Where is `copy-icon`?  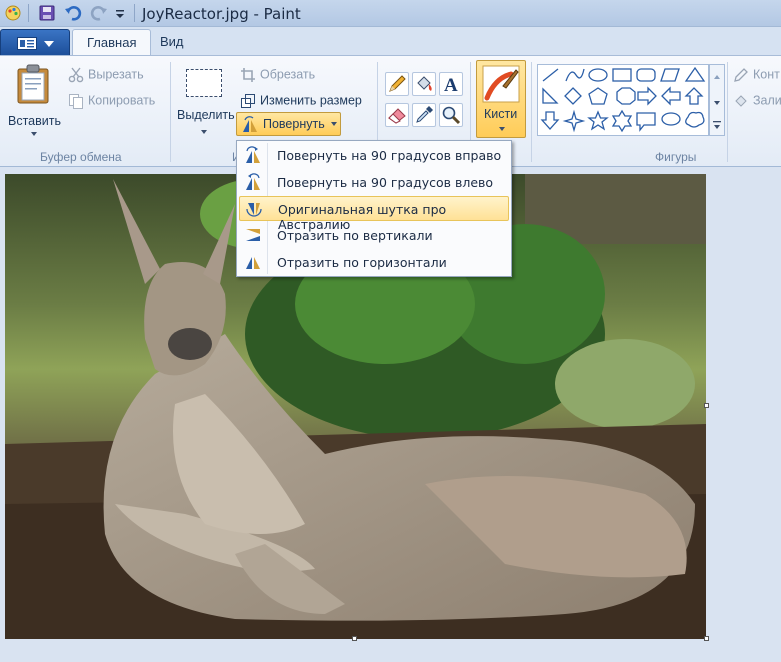 copy-icon is located at coordinates (76, 101).